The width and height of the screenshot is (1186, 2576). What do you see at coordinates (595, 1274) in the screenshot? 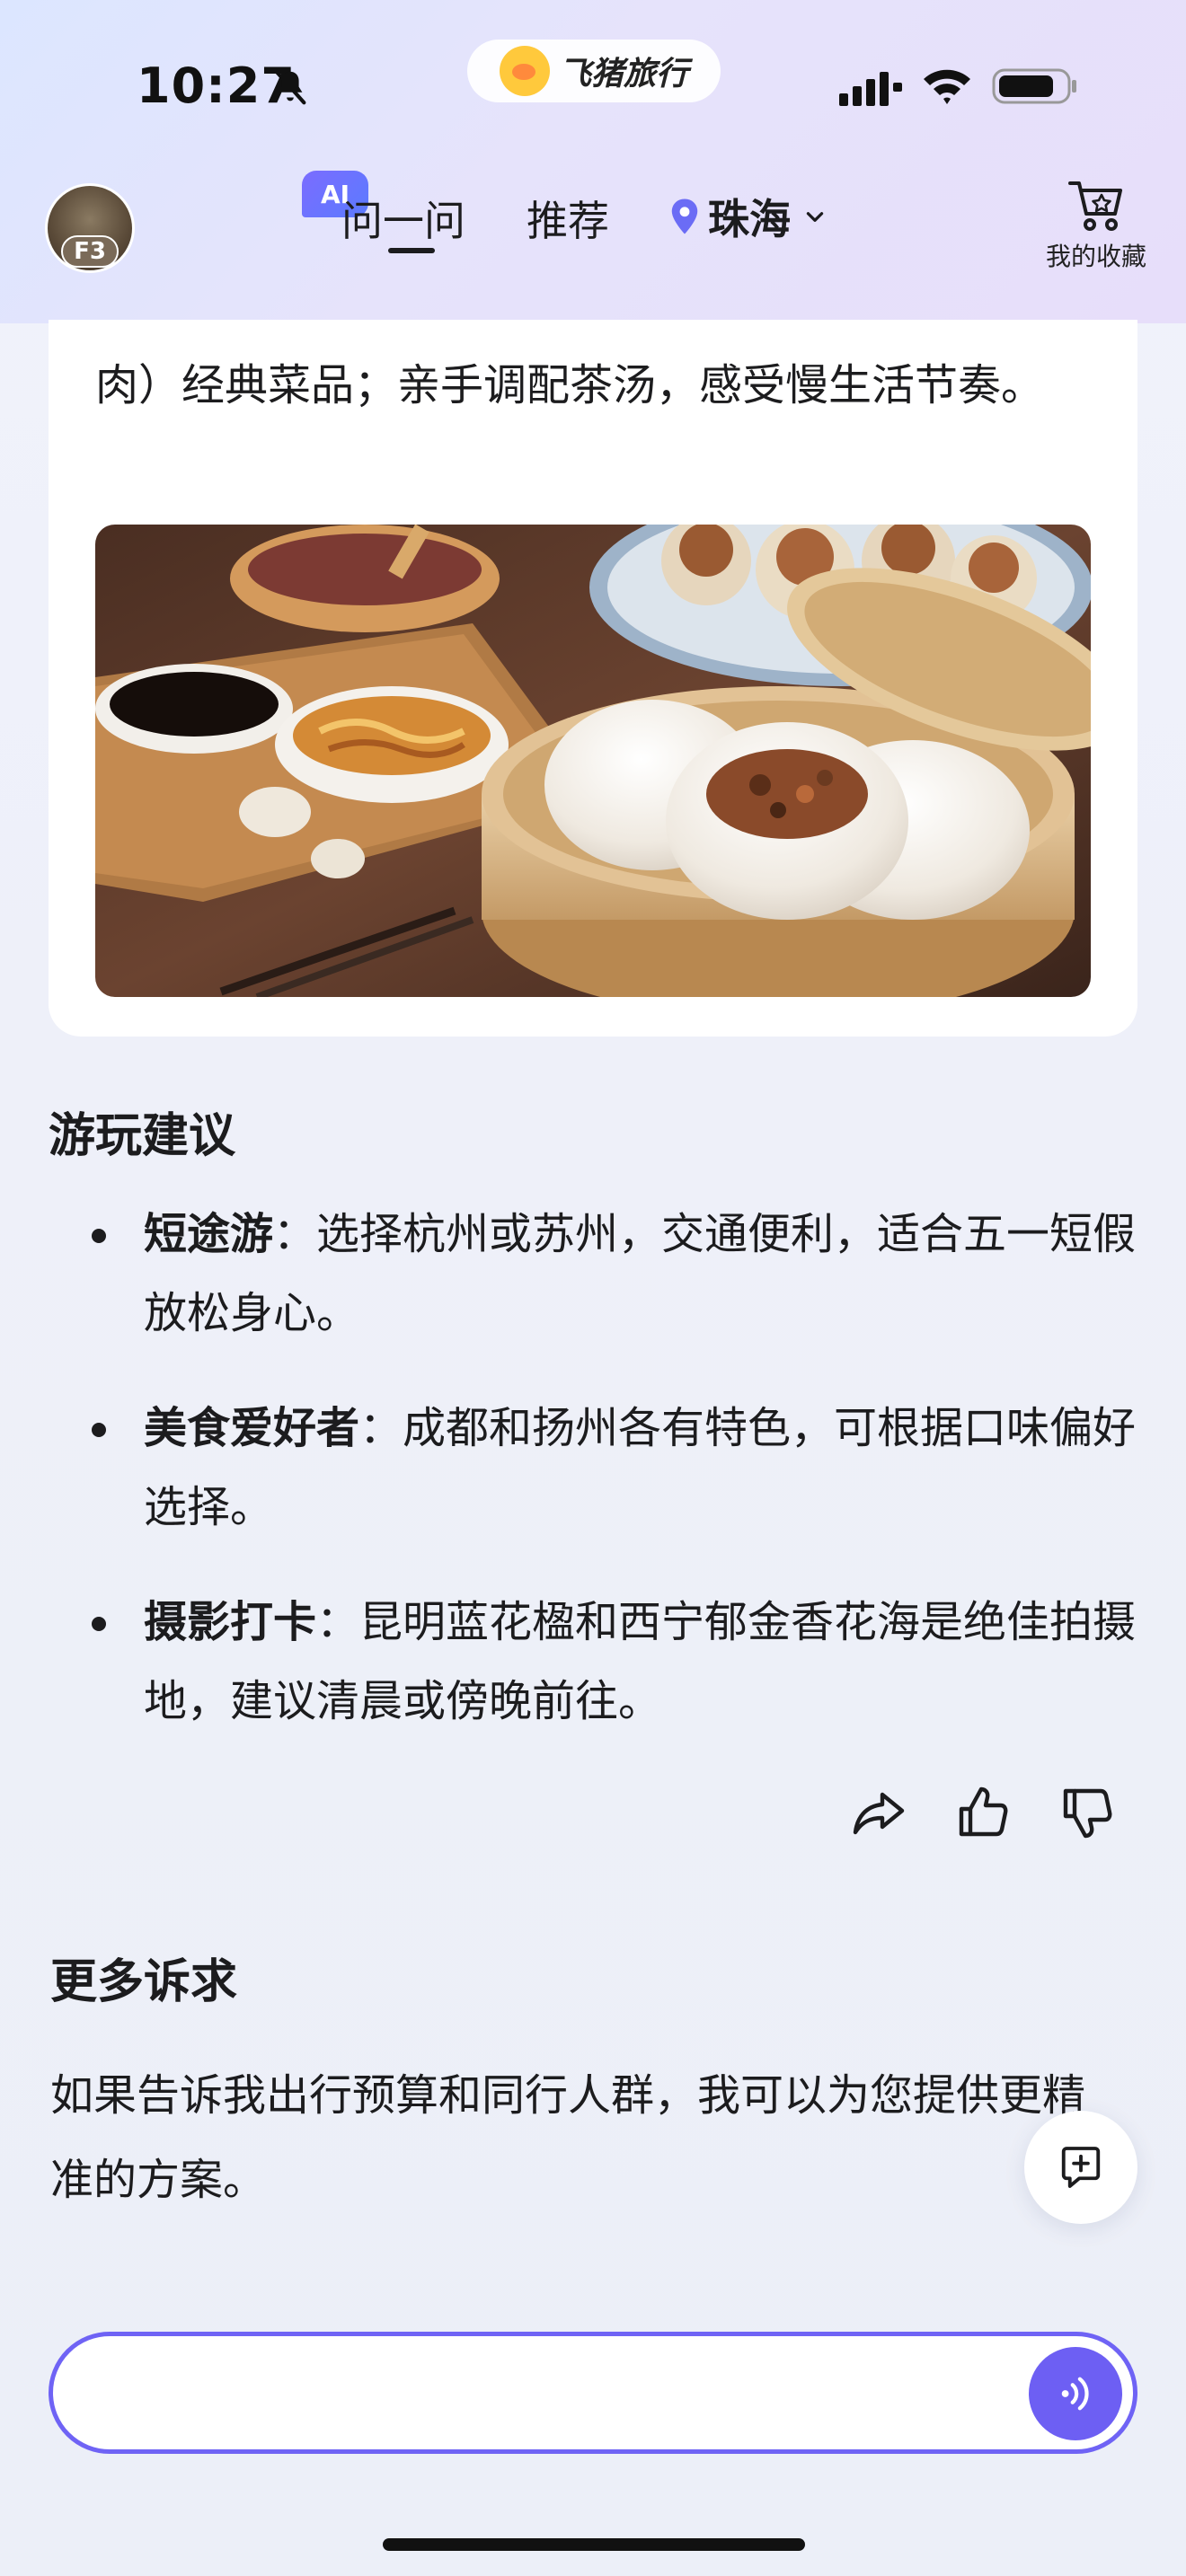
I see `list-item: 短途游：选择杭州或苏州，交通便利，适合五一短假放松身心。` at bounding box center [595, 1274].